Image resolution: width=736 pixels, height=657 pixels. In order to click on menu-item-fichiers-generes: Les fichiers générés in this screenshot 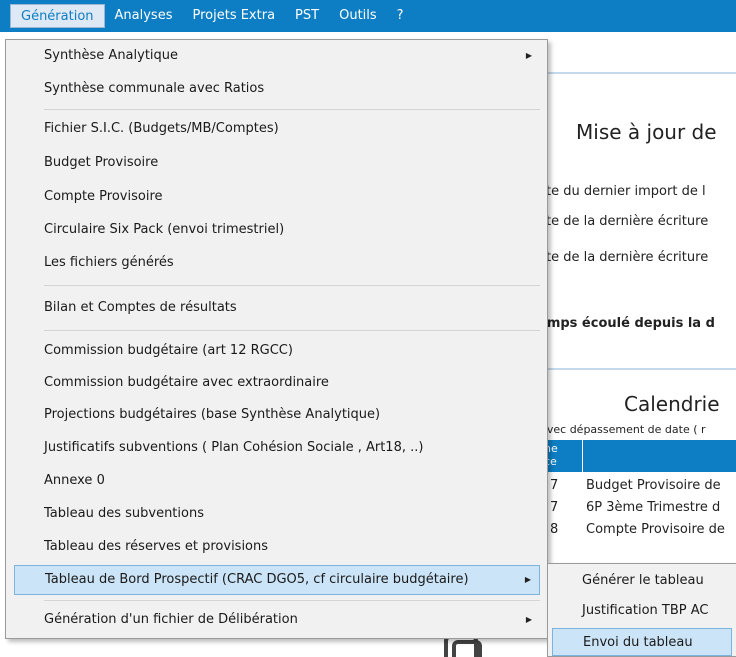, I will do `click(277, 263)`.